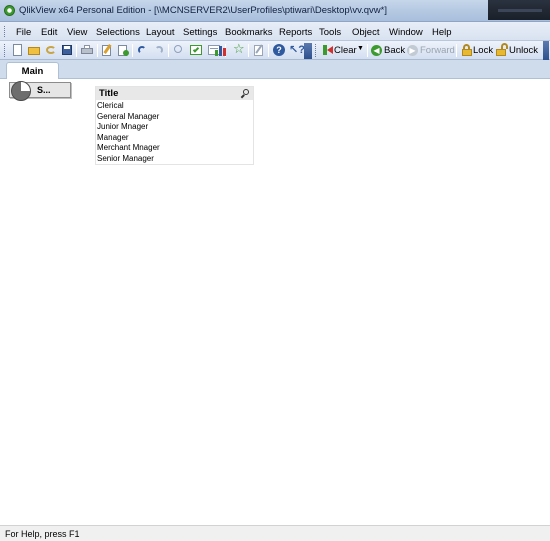 Image resolution: width=550 pixels, height=541 pixels. Describe the element at coordinates (32, 71) in the screenshot. I see `tab-main: Main` at that location.